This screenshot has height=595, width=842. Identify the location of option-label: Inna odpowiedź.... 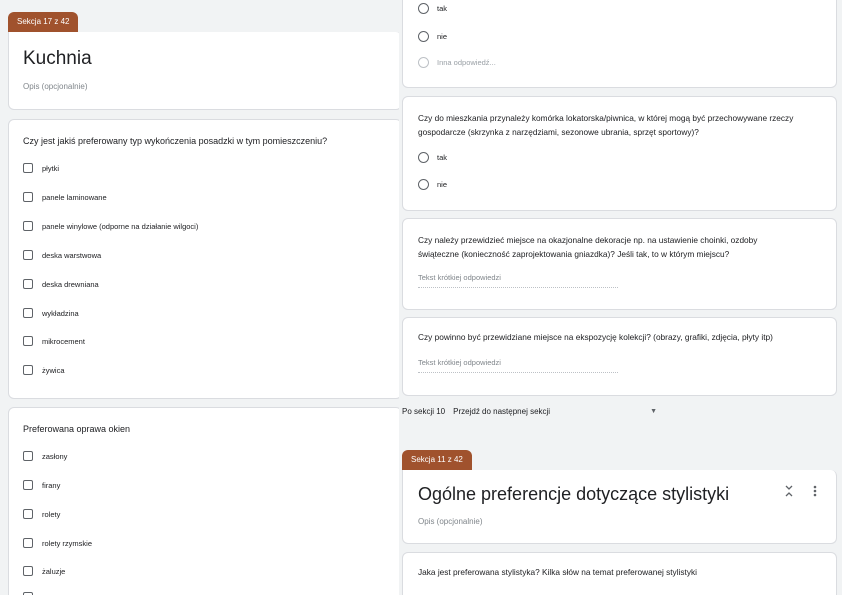
(466, 62).